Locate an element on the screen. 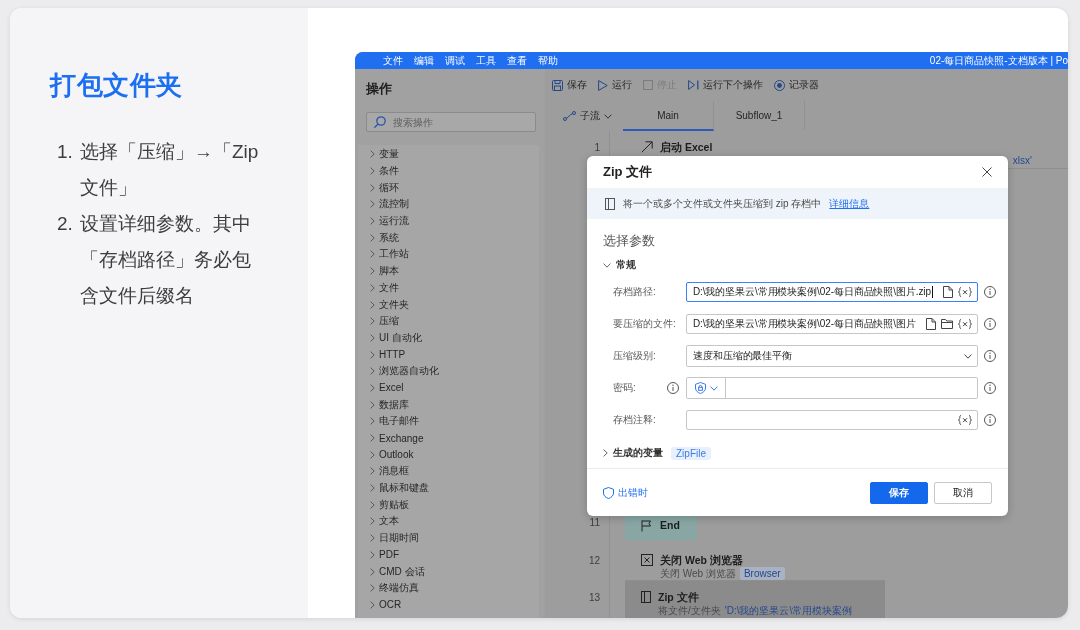 This screenshot has height=630, width=1080. category-item: Excel is located at coordinates (448, 388).